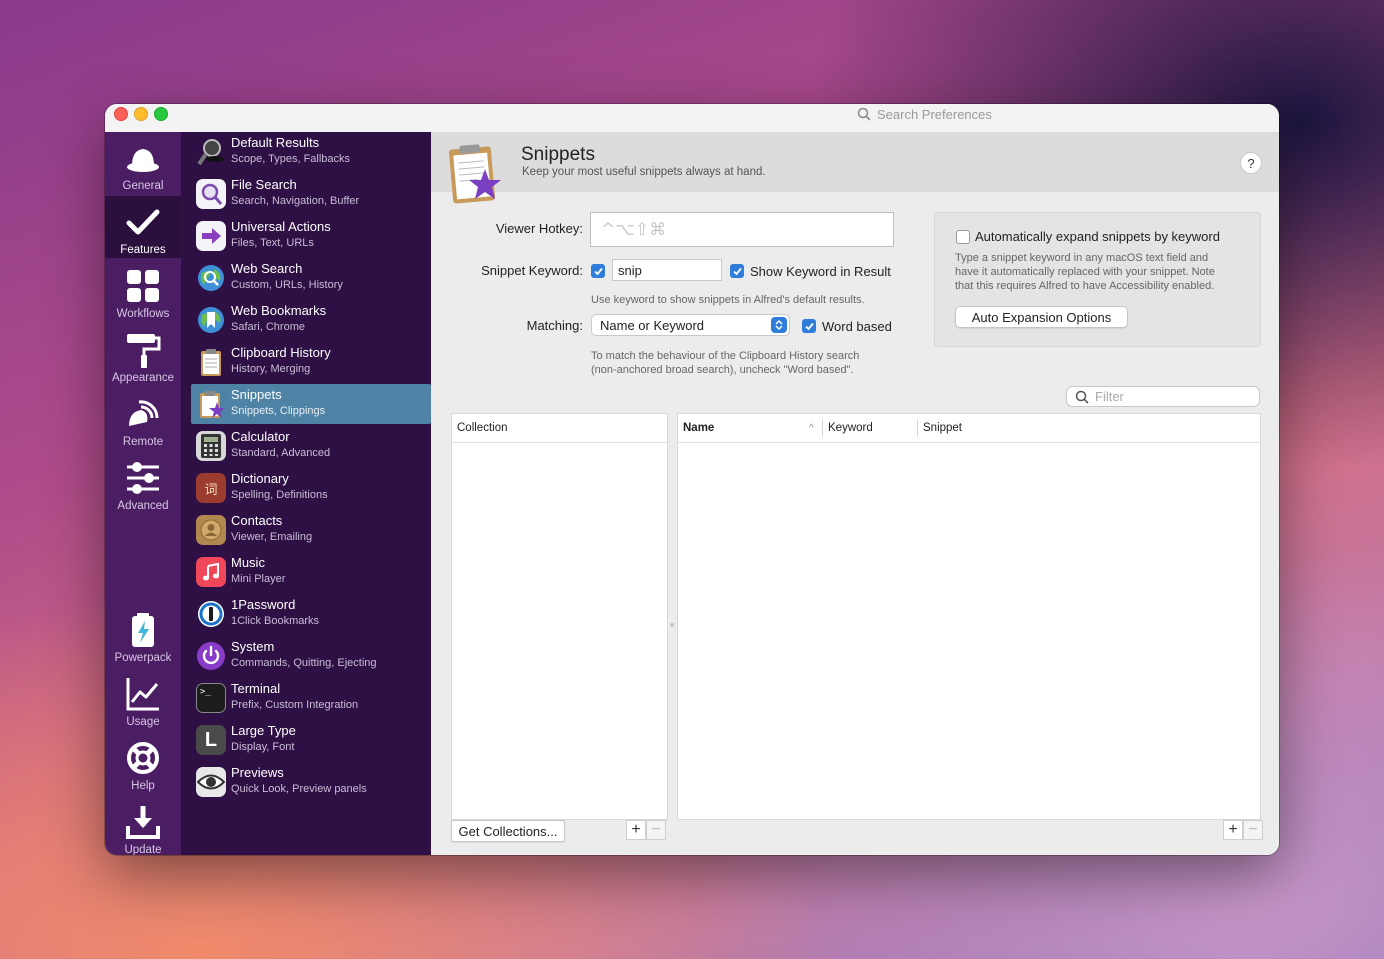  What do you see at coordinates (143, 786) in the screenshot?
I see `sidebar-item-label: Help` at bounding box center [143, 786].